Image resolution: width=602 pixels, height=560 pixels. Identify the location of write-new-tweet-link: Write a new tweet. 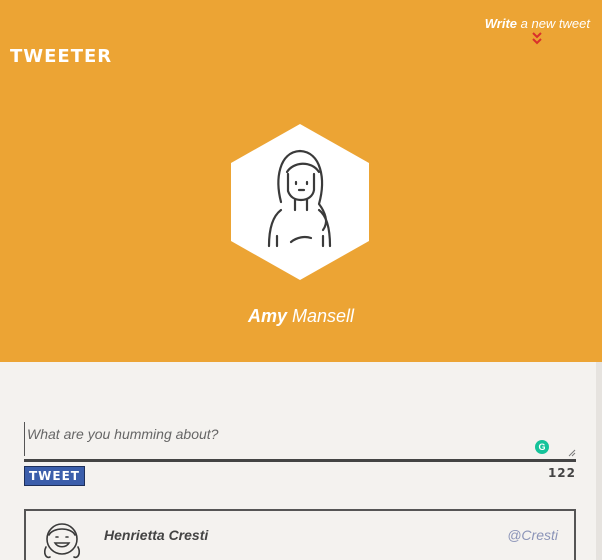
(537, 23).